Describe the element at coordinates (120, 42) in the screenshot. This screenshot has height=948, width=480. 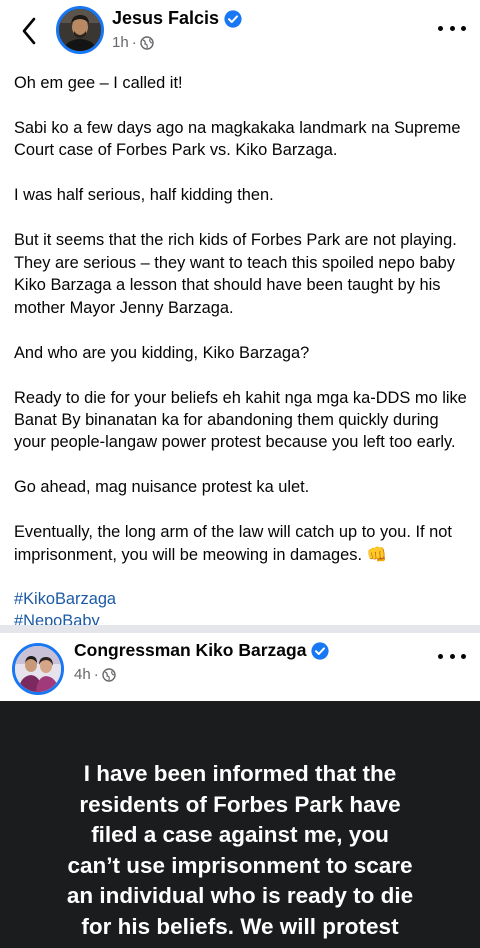
I see `post-time: 1h` at that location.